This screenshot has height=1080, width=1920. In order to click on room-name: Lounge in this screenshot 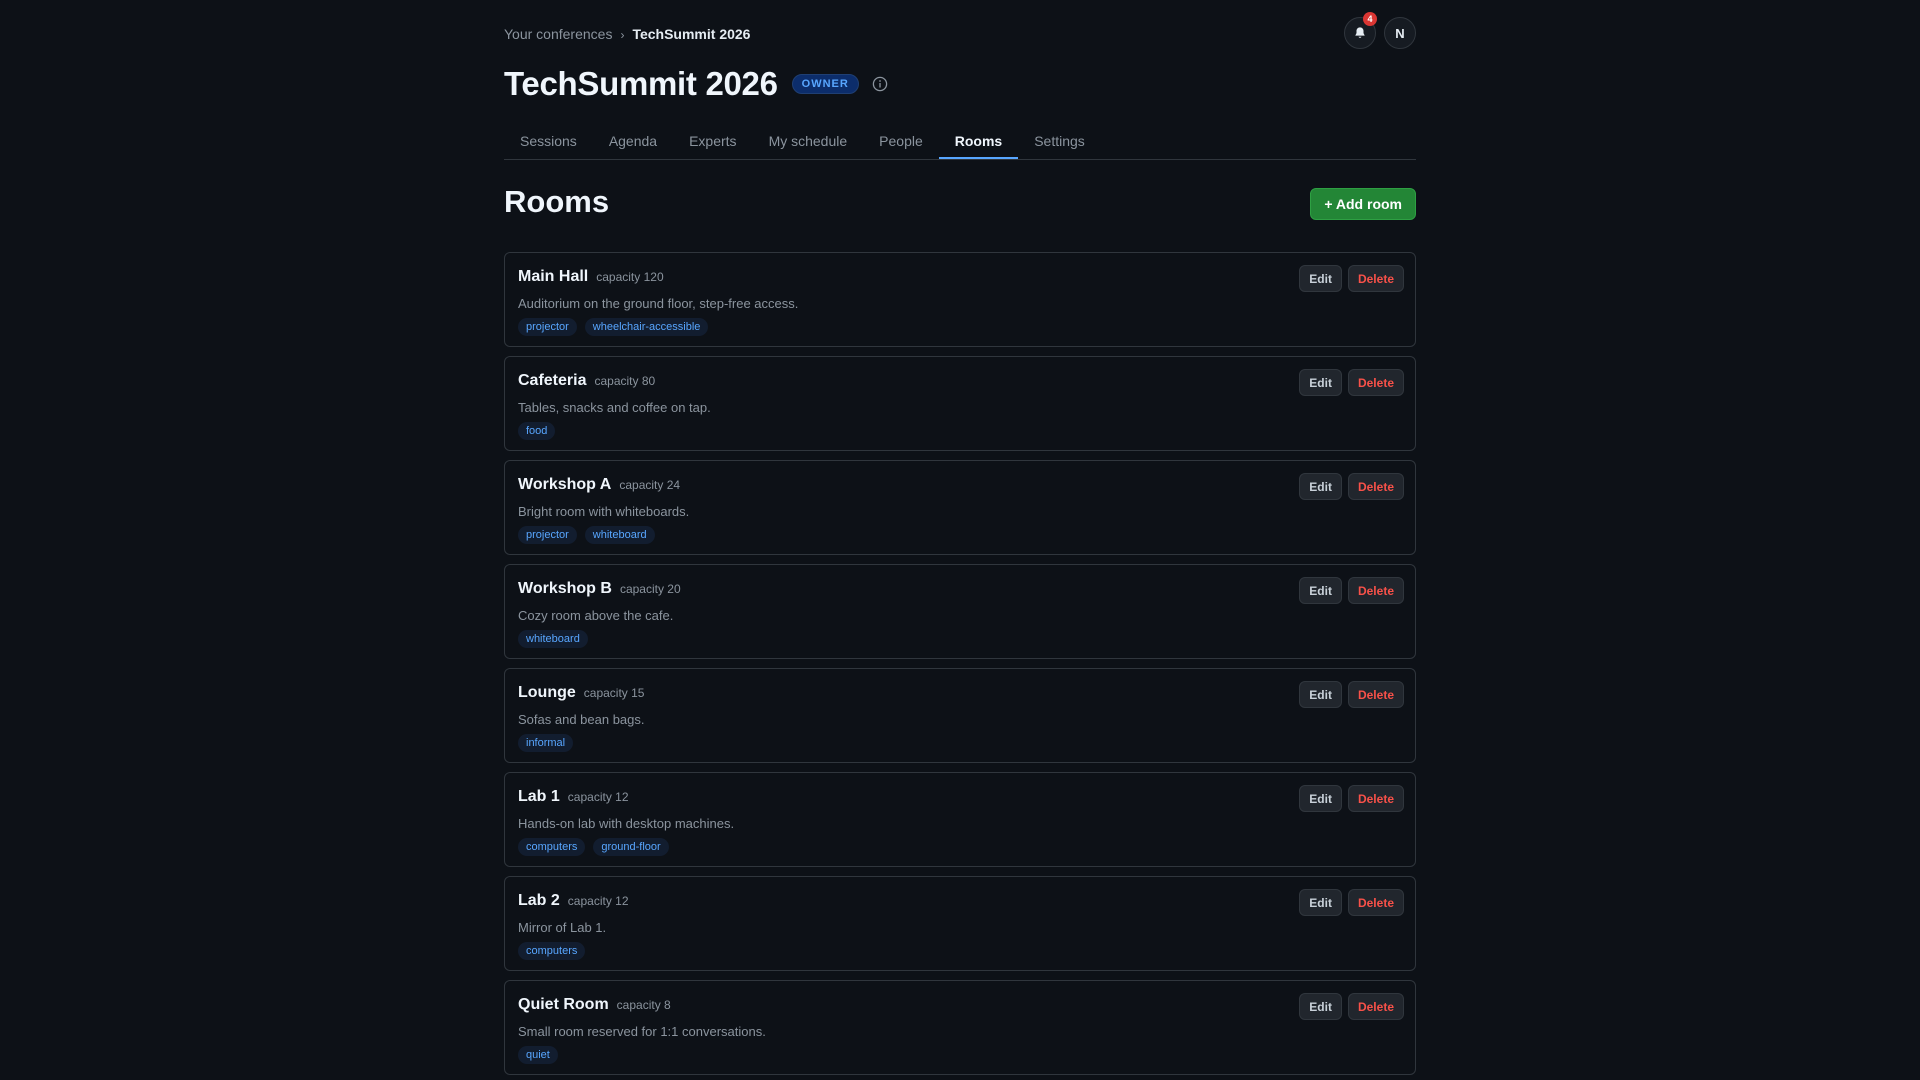, I will do `click(547, 692)`.